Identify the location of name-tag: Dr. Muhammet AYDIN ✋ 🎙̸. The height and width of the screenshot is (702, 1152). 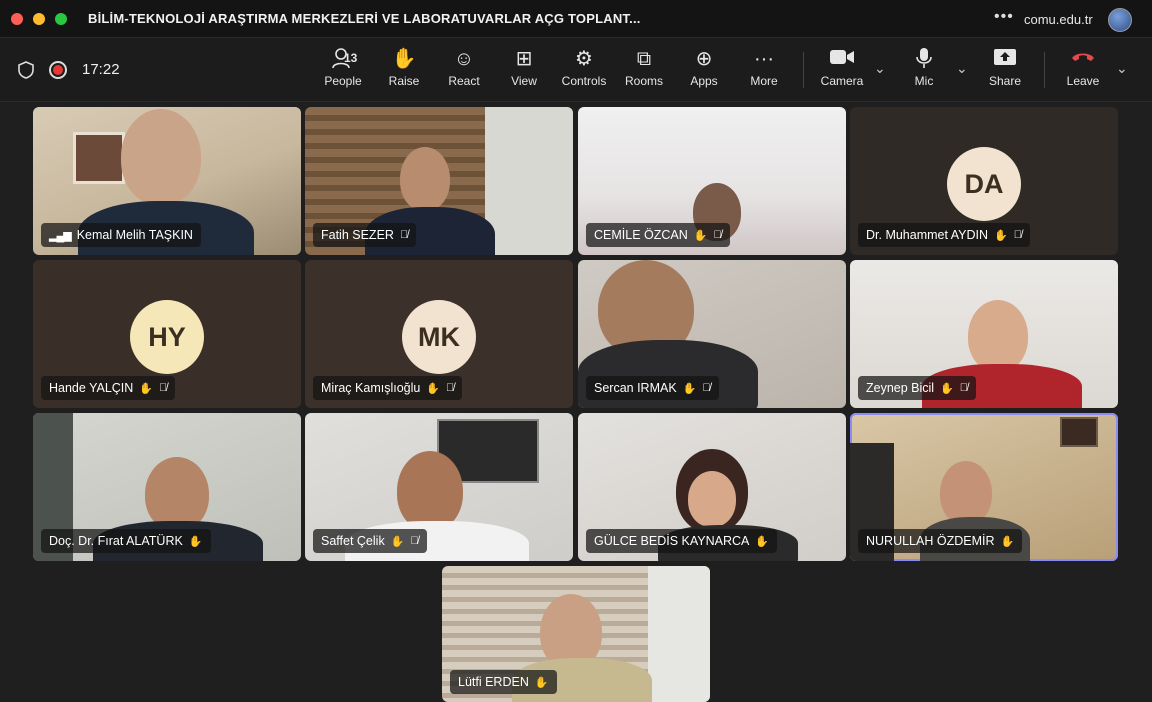
(944, 235).